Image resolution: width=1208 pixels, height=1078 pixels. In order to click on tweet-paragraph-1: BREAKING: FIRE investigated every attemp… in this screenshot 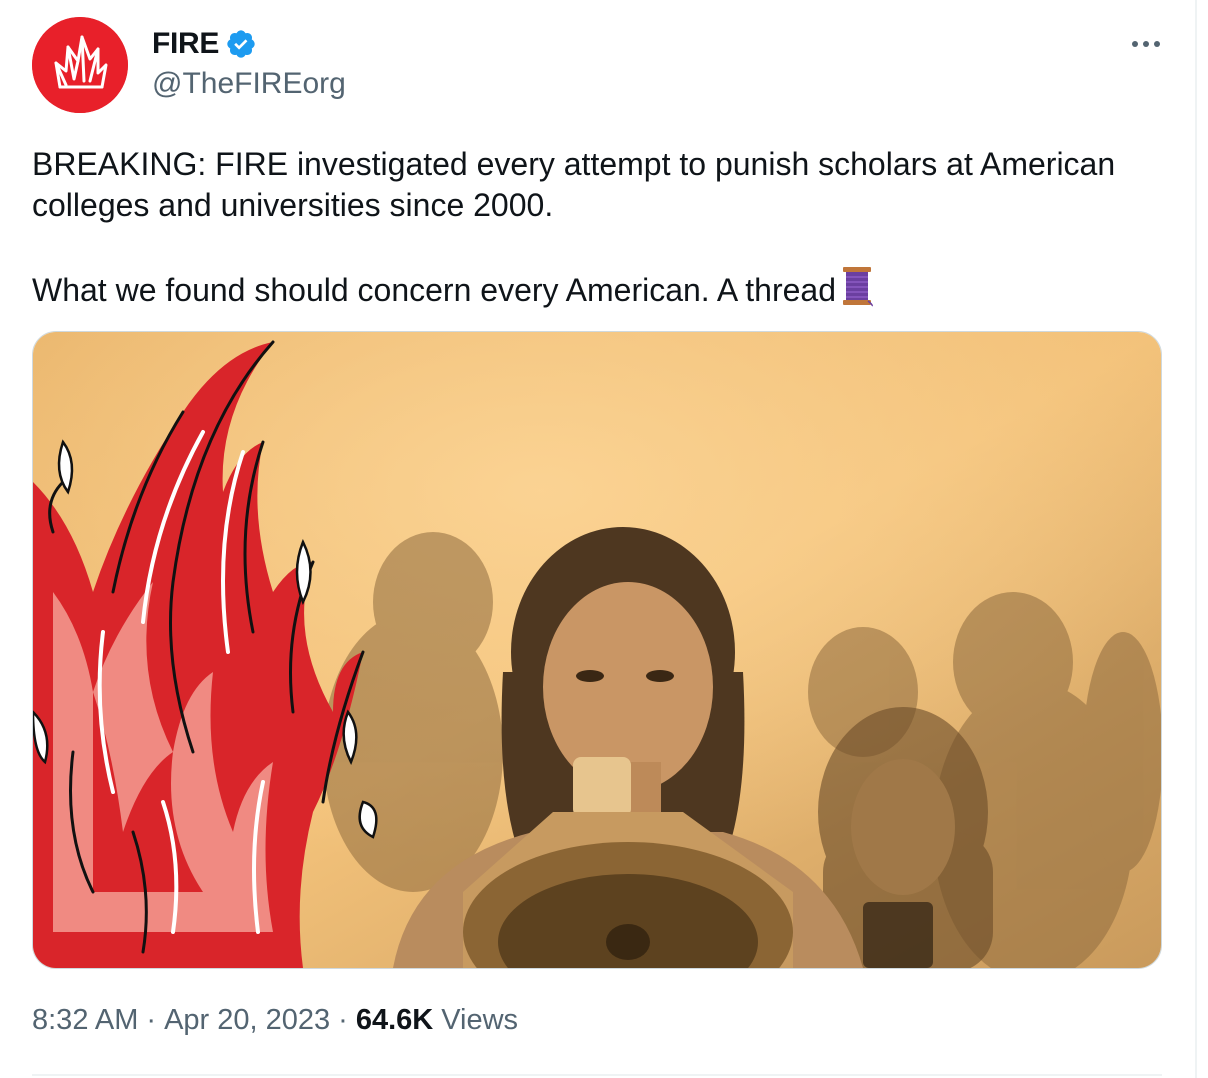, I will do `click(574, 184)`.